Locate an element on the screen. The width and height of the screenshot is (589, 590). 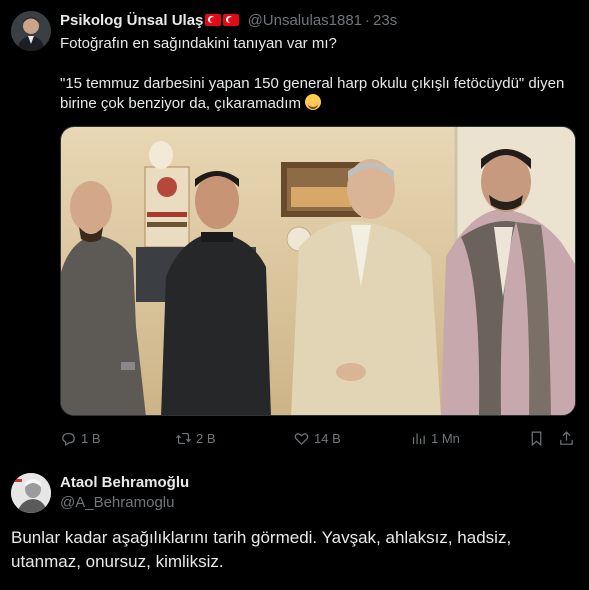
like-button: 14 B is located at coordinates (317, 438).